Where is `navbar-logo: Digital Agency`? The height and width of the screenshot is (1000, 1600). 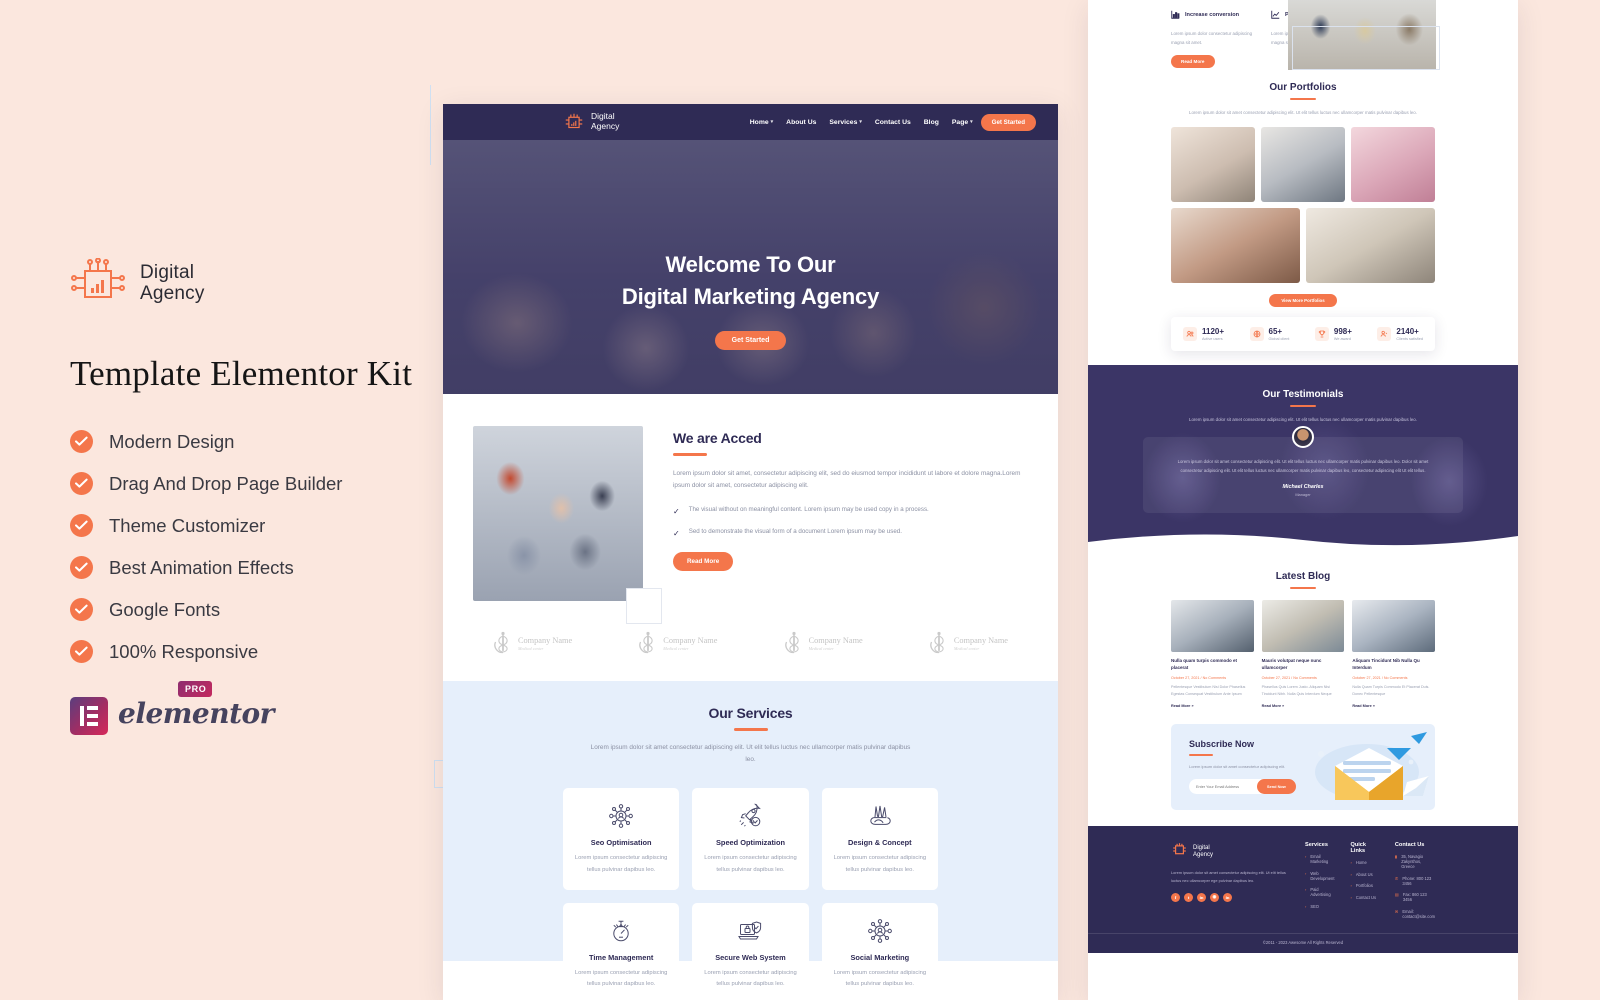
navbar-logo: Digital Agency is located at coordinates (591, 121).